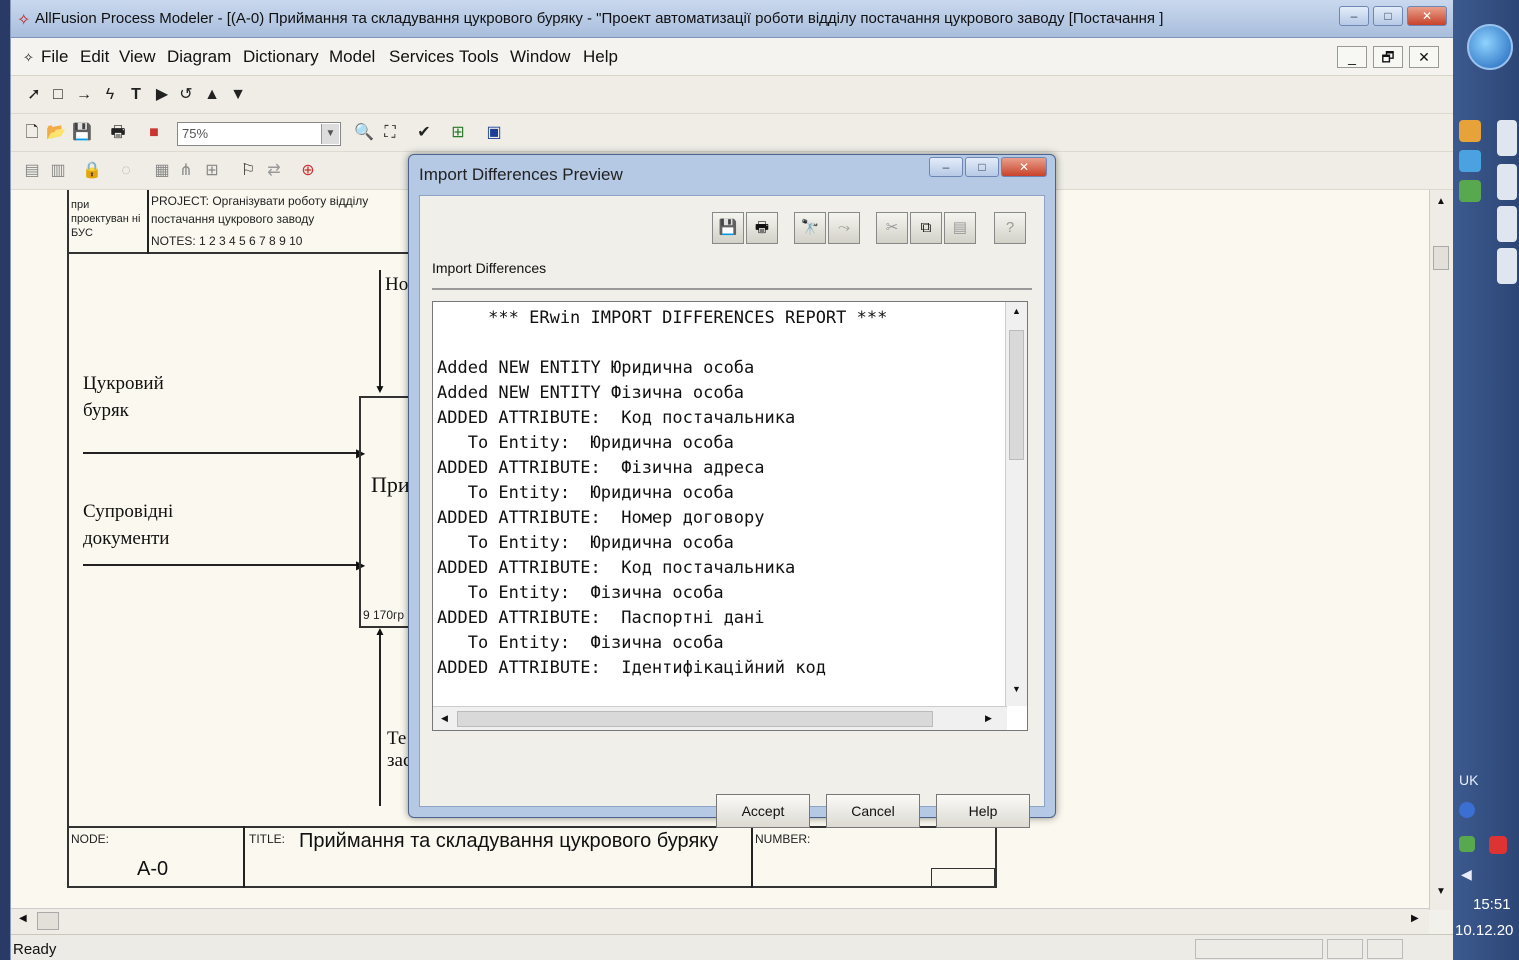 Image resolution: width=1519 pixels, height=960 pixels. I want to click on input-arrow-documents, so click(222, 565).